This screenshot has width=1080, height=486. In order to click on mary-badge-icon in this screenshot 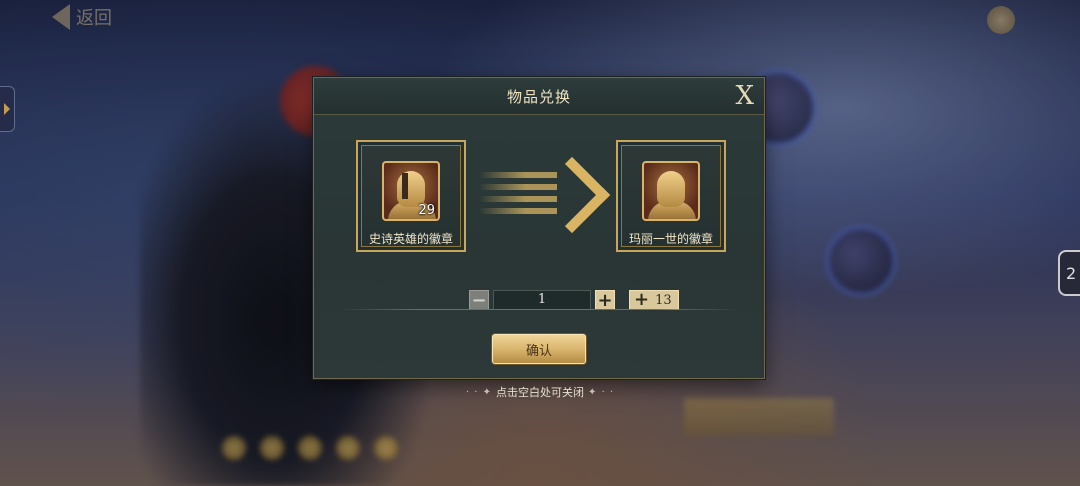, I will do `click(671, 191)`.